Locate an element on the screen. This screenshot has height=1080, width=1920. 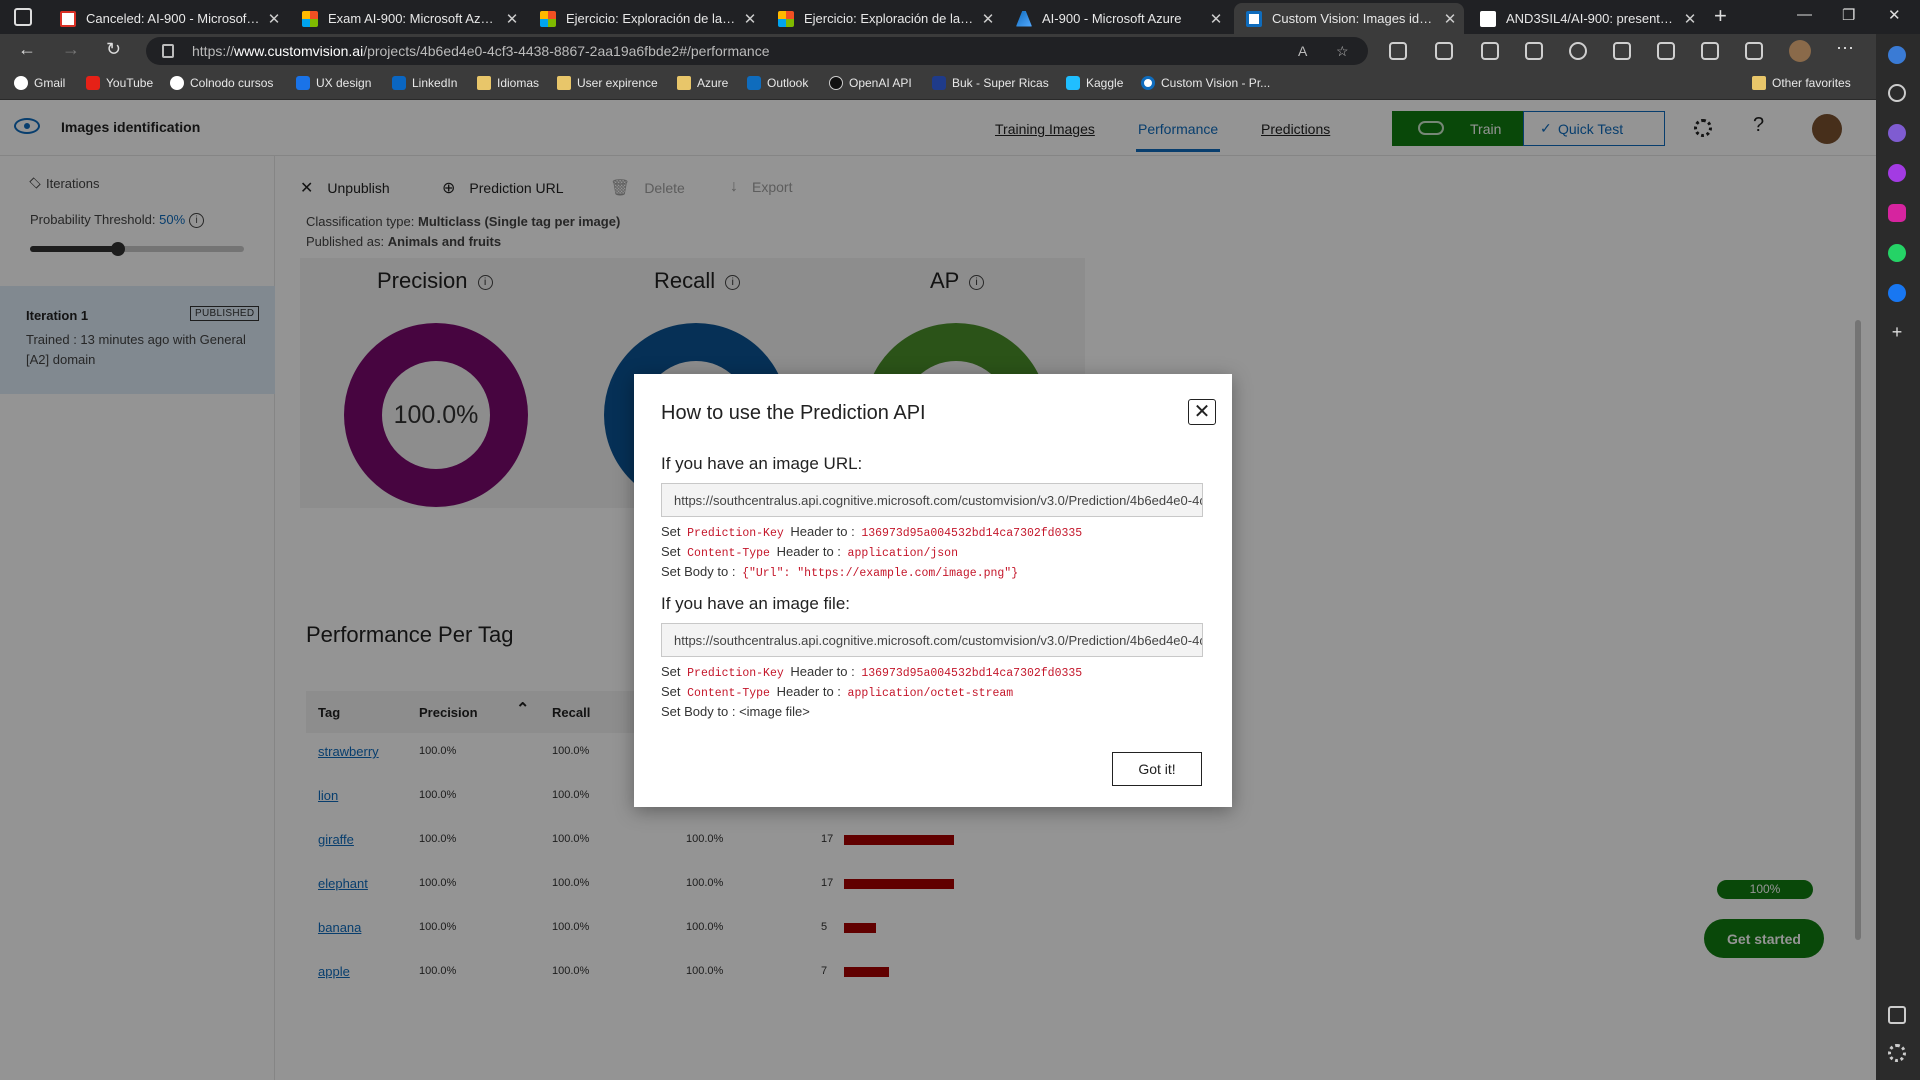
bookmark-gmail: Gmail is located at coordinates (39, 83).